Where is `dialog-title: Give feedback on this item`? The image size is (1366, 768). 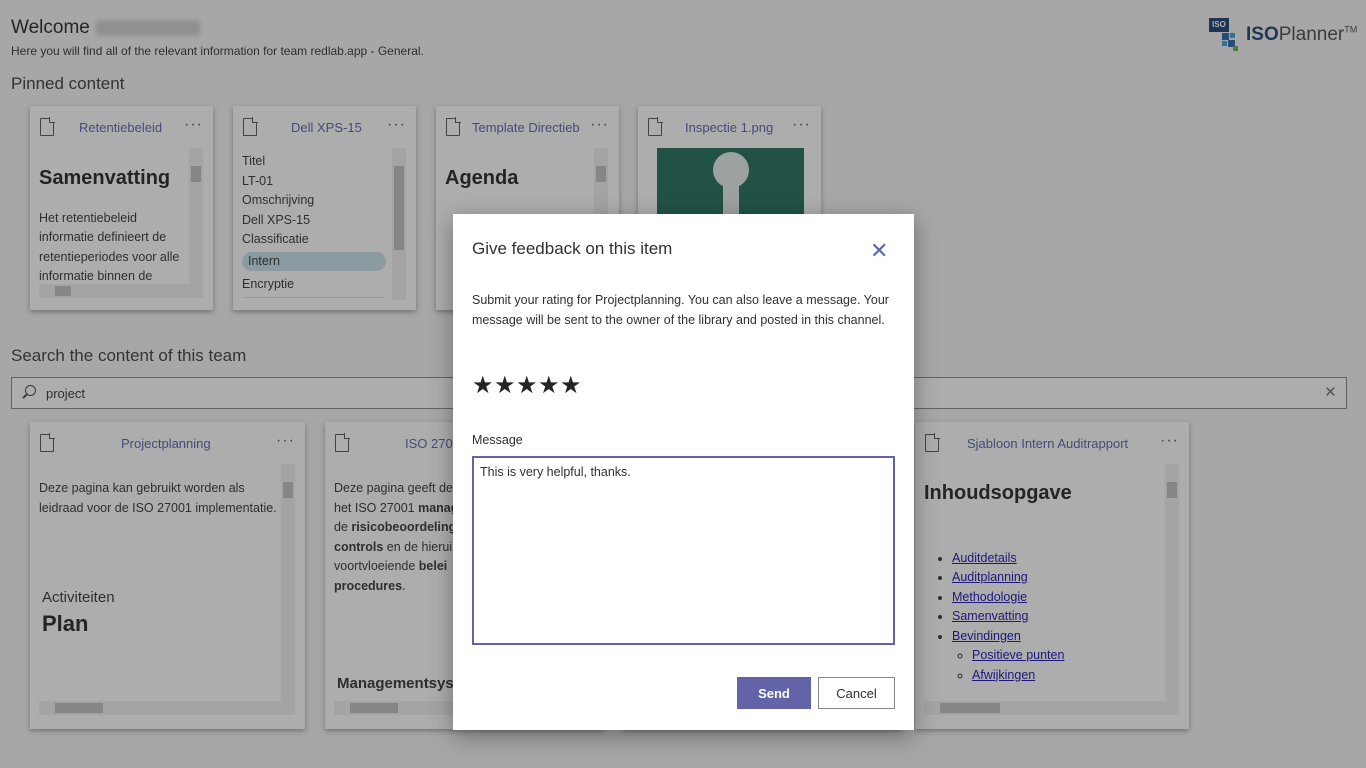
dialog-title: Give feedback on this item is located at coordinates (572, 248).